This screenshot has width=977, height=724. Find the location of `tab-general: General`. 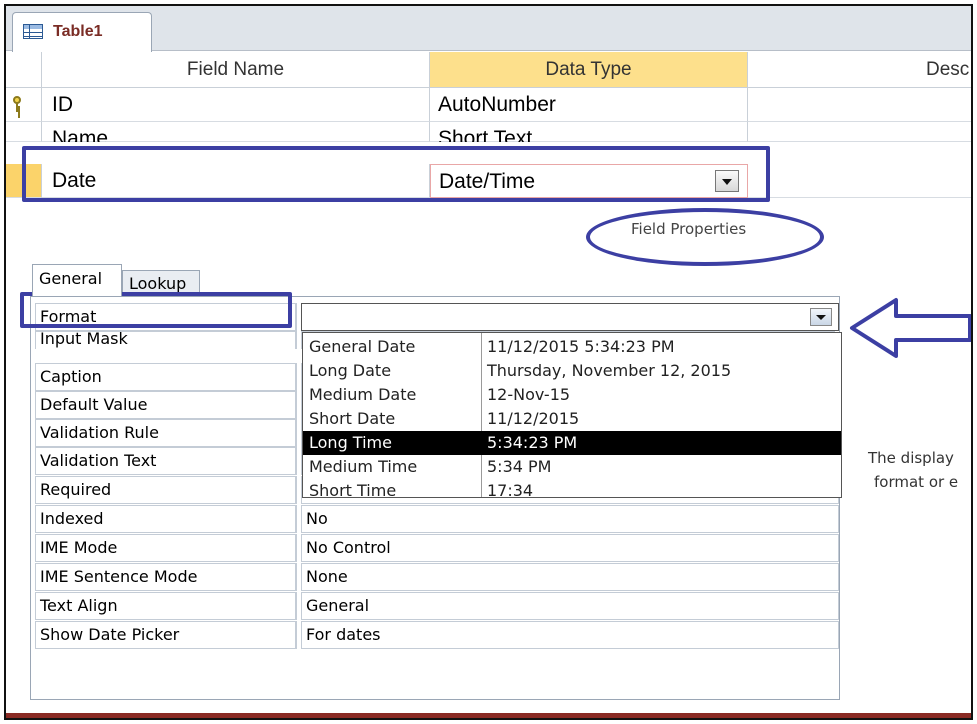

tab-general: General is located at coordinates (77, 280).